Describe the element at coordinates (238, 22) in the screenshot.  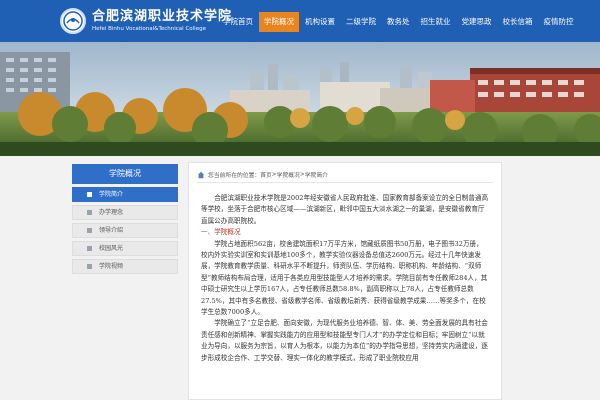
I see `nav-item-home: 学院首页` at that location.